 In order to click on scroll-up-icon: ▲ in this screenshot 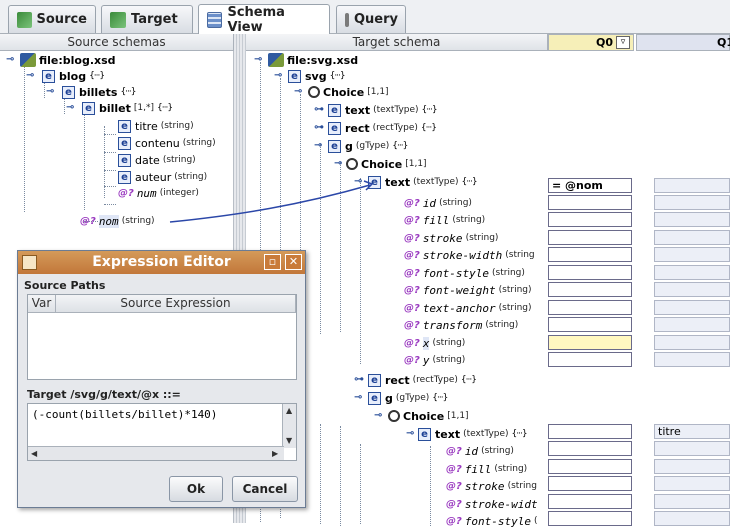, I will do `click(289, 410)`.